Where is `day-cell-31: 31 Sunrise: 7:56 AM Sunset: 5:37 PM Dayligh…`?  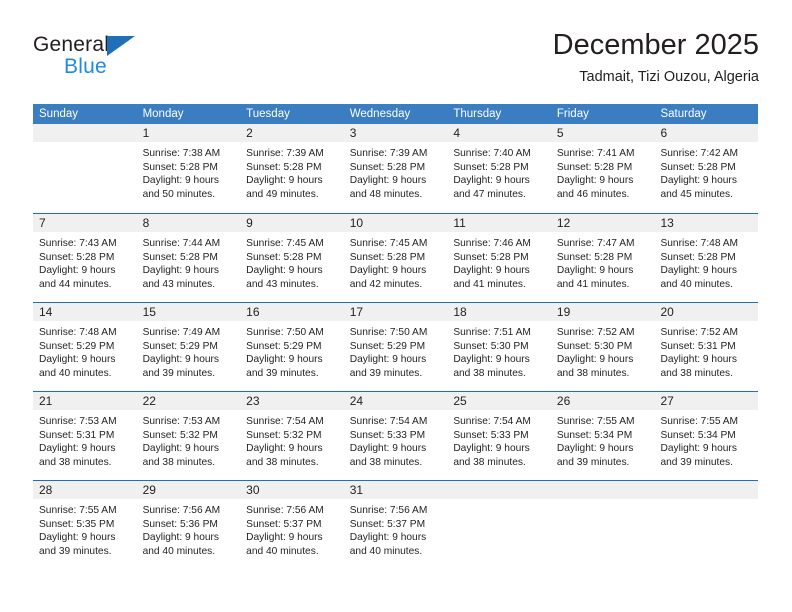 day-cell-31: 31 Sunrise: 7:56 AM Sunset: 5:37 PM Dayligh… is located at coordinates (395, 525).